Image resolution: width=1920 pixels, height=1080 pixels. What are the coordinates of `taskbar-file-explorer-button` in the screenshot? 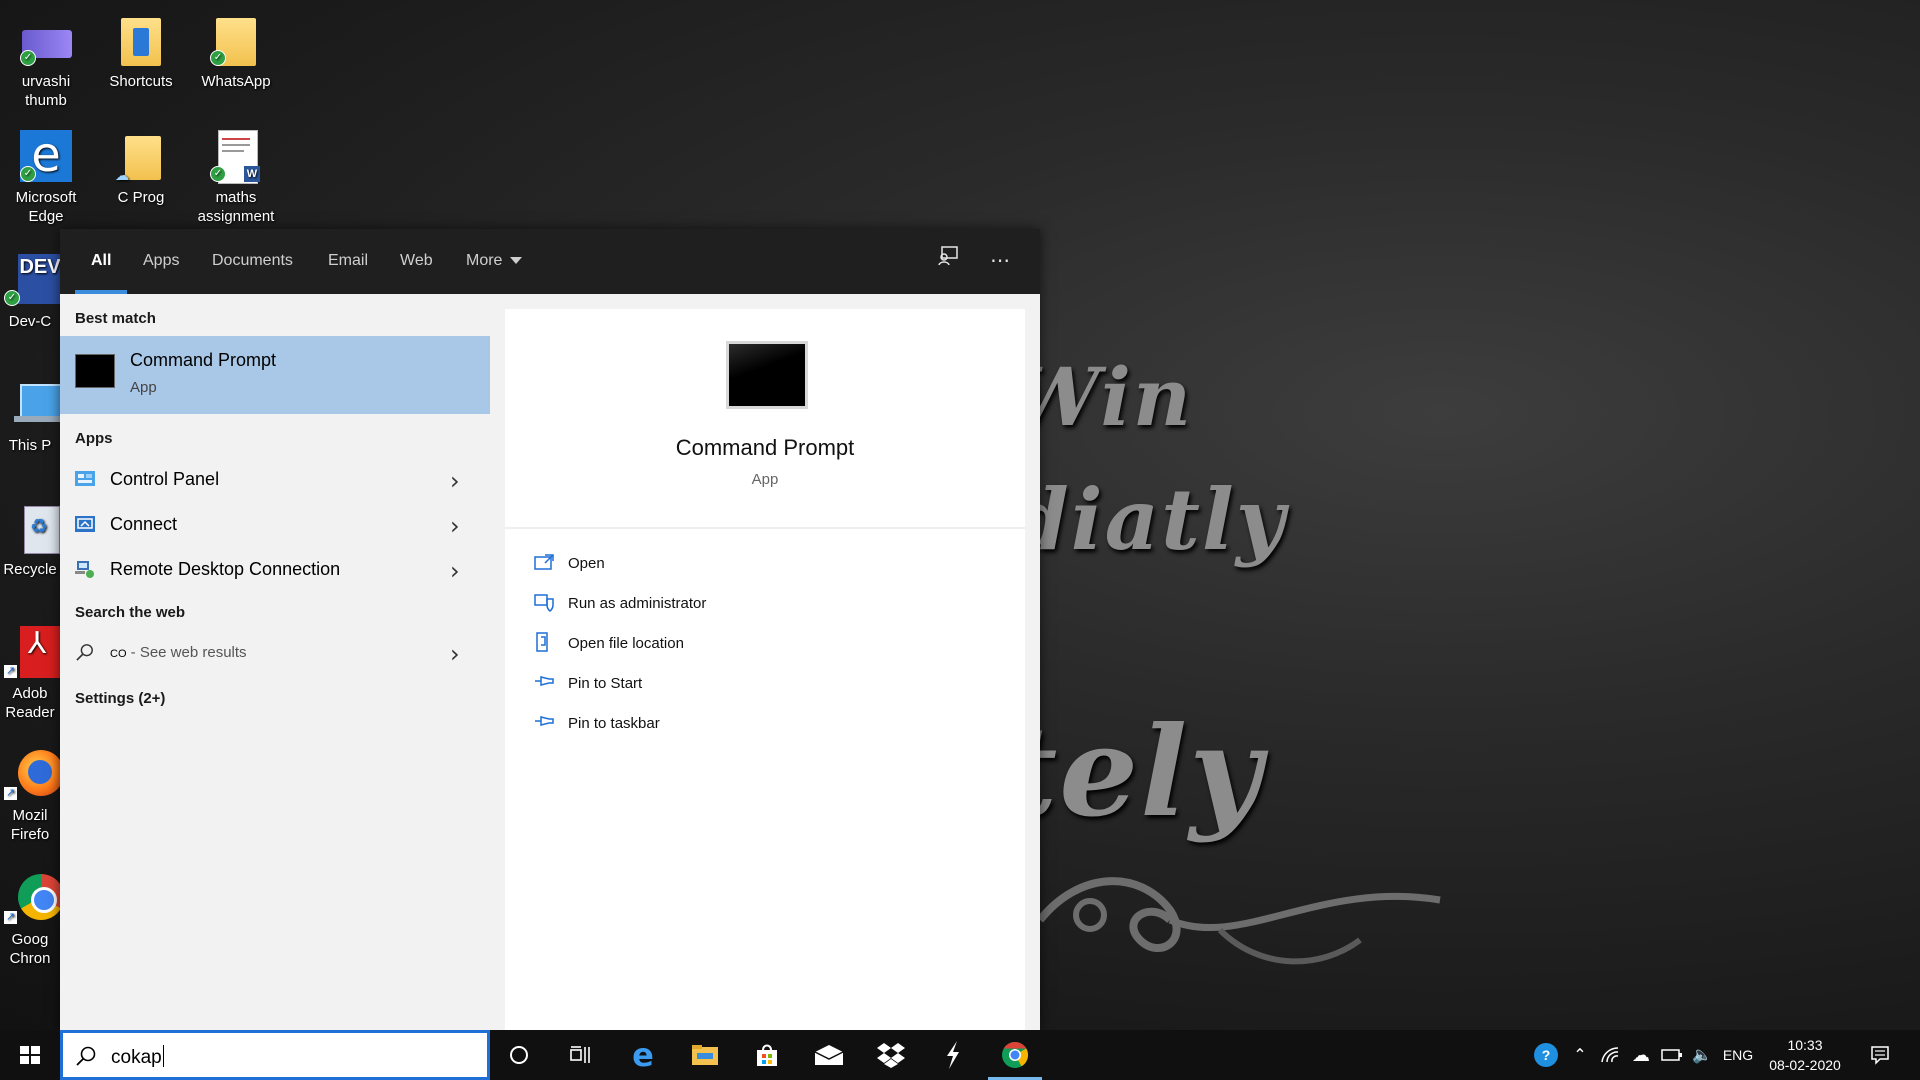 It's located at (705, 1055).